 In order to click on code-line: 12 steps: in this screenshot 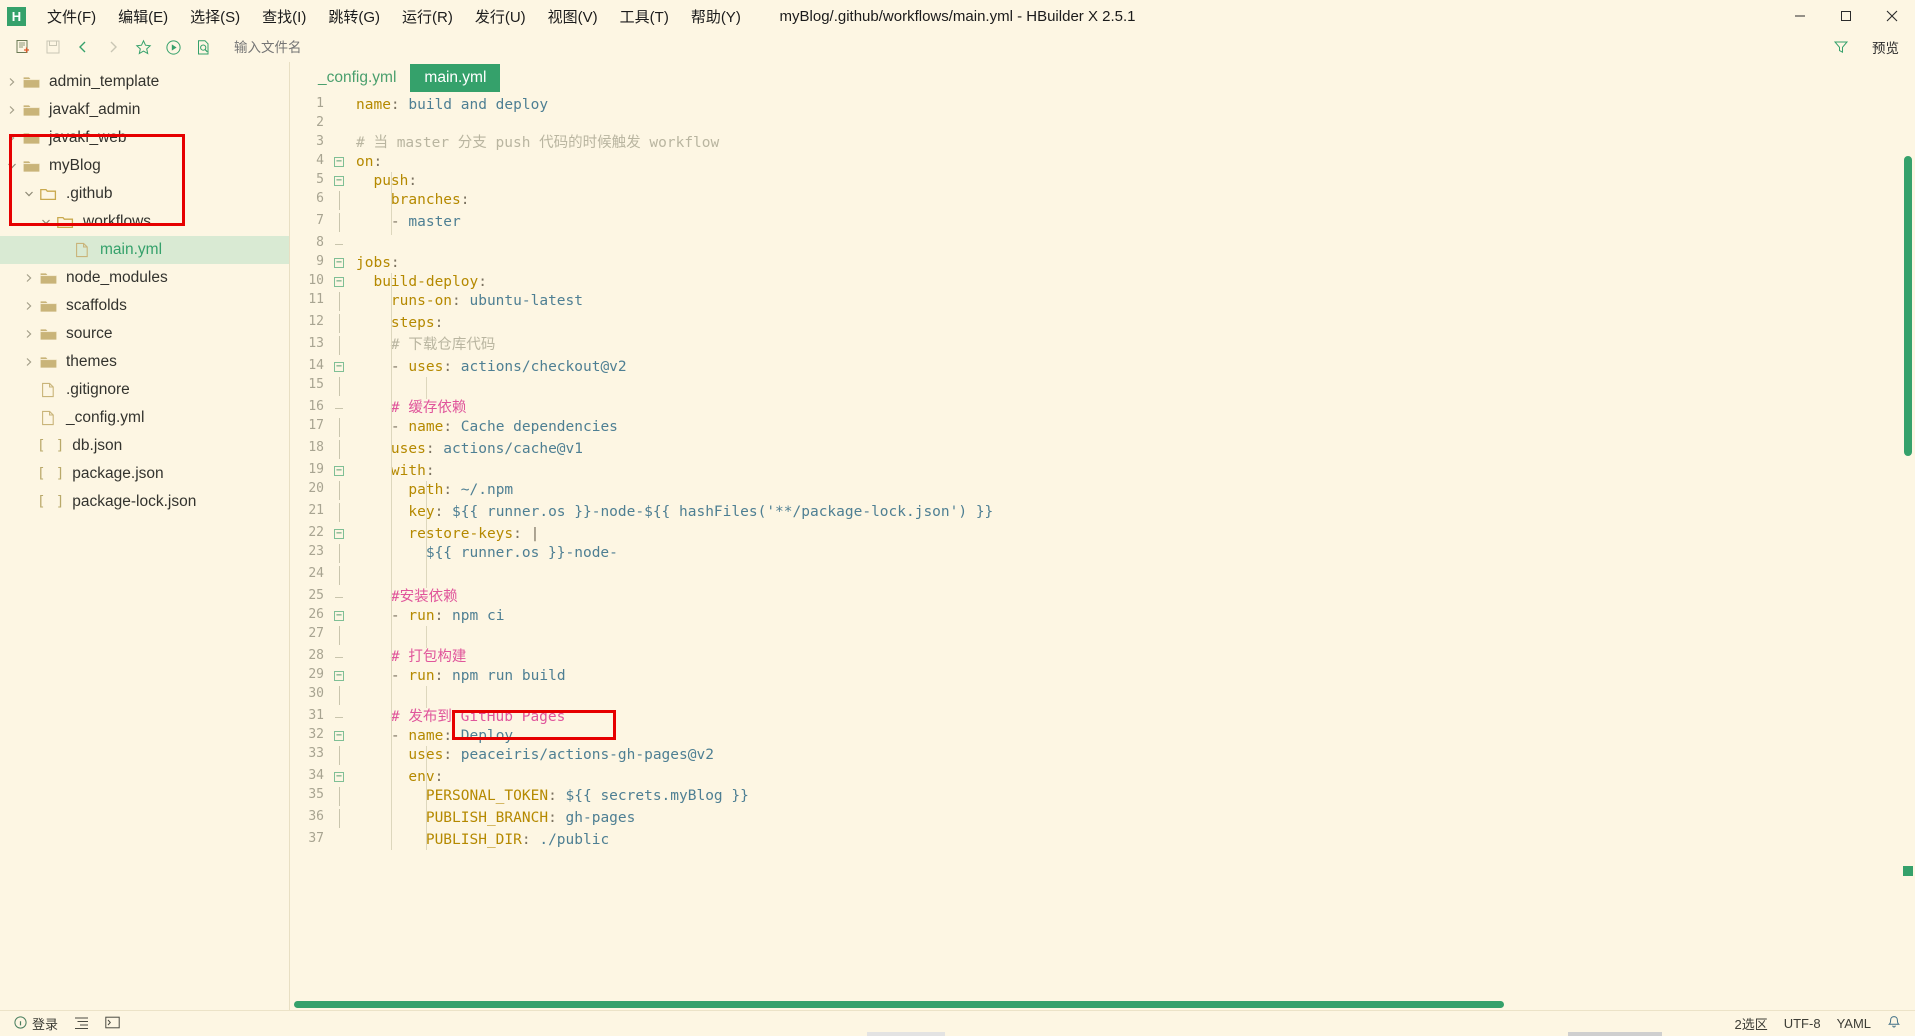, I will do `click(1102, 325)`.